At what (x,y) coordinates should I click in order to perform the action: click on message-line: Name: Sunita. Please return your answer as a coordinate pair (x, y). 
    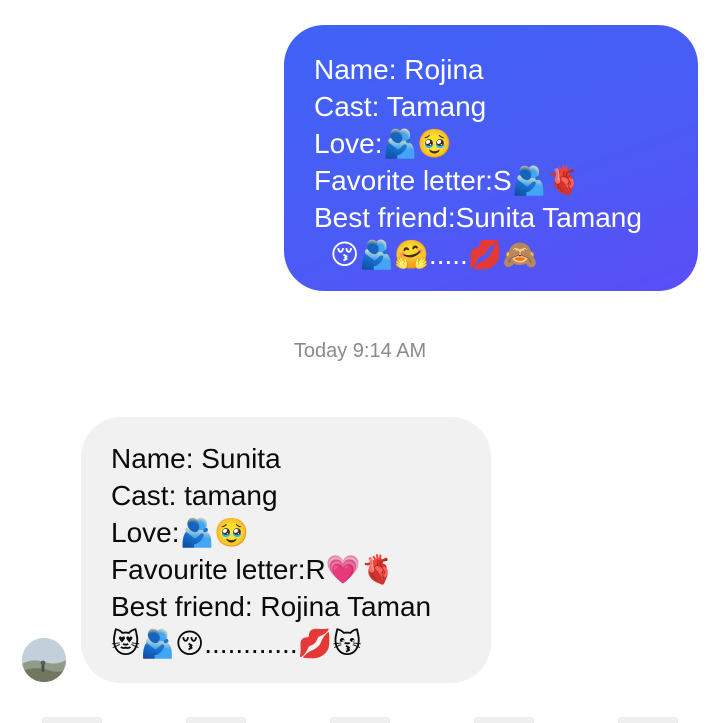
    Looking at the image, I should click on (196, 458).